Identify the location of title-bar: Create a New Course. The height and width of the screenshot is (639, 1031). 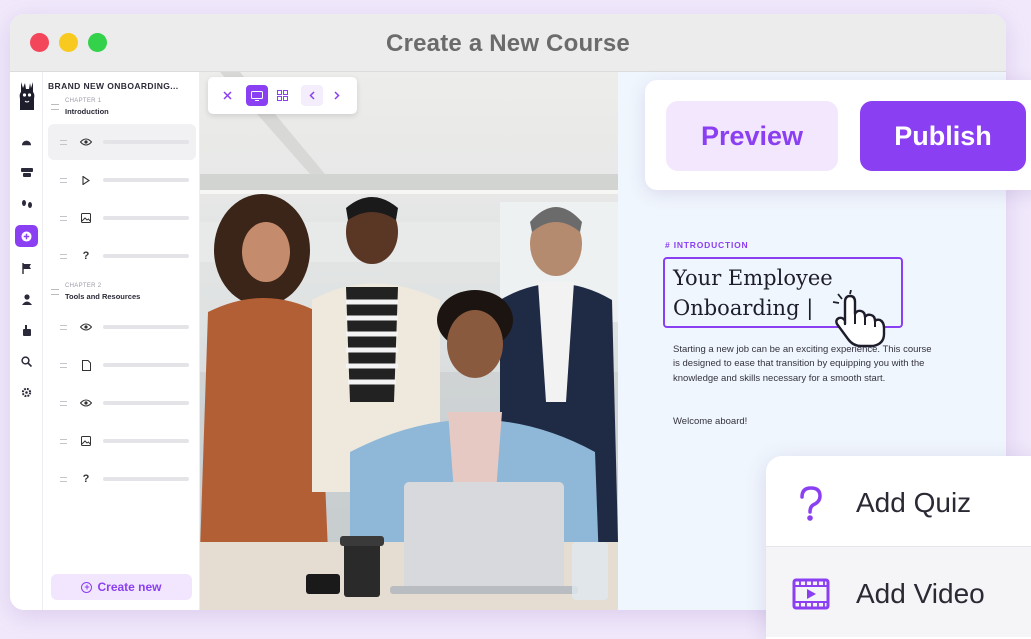
(508, 43).